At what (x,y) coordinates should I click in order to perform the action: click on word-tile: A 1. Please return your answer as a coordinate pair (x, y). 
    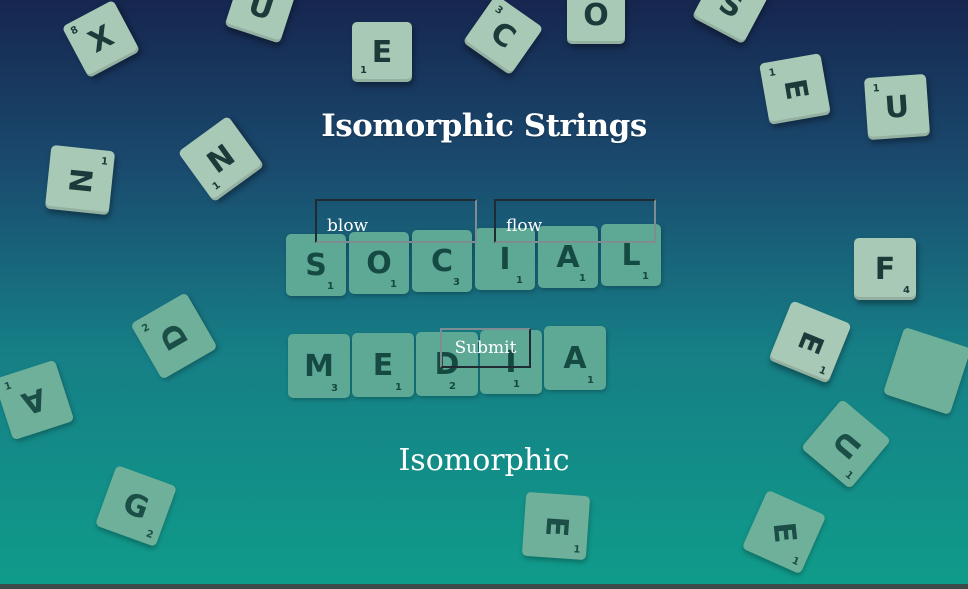
    Looking at the image, I should click on (575, 358).